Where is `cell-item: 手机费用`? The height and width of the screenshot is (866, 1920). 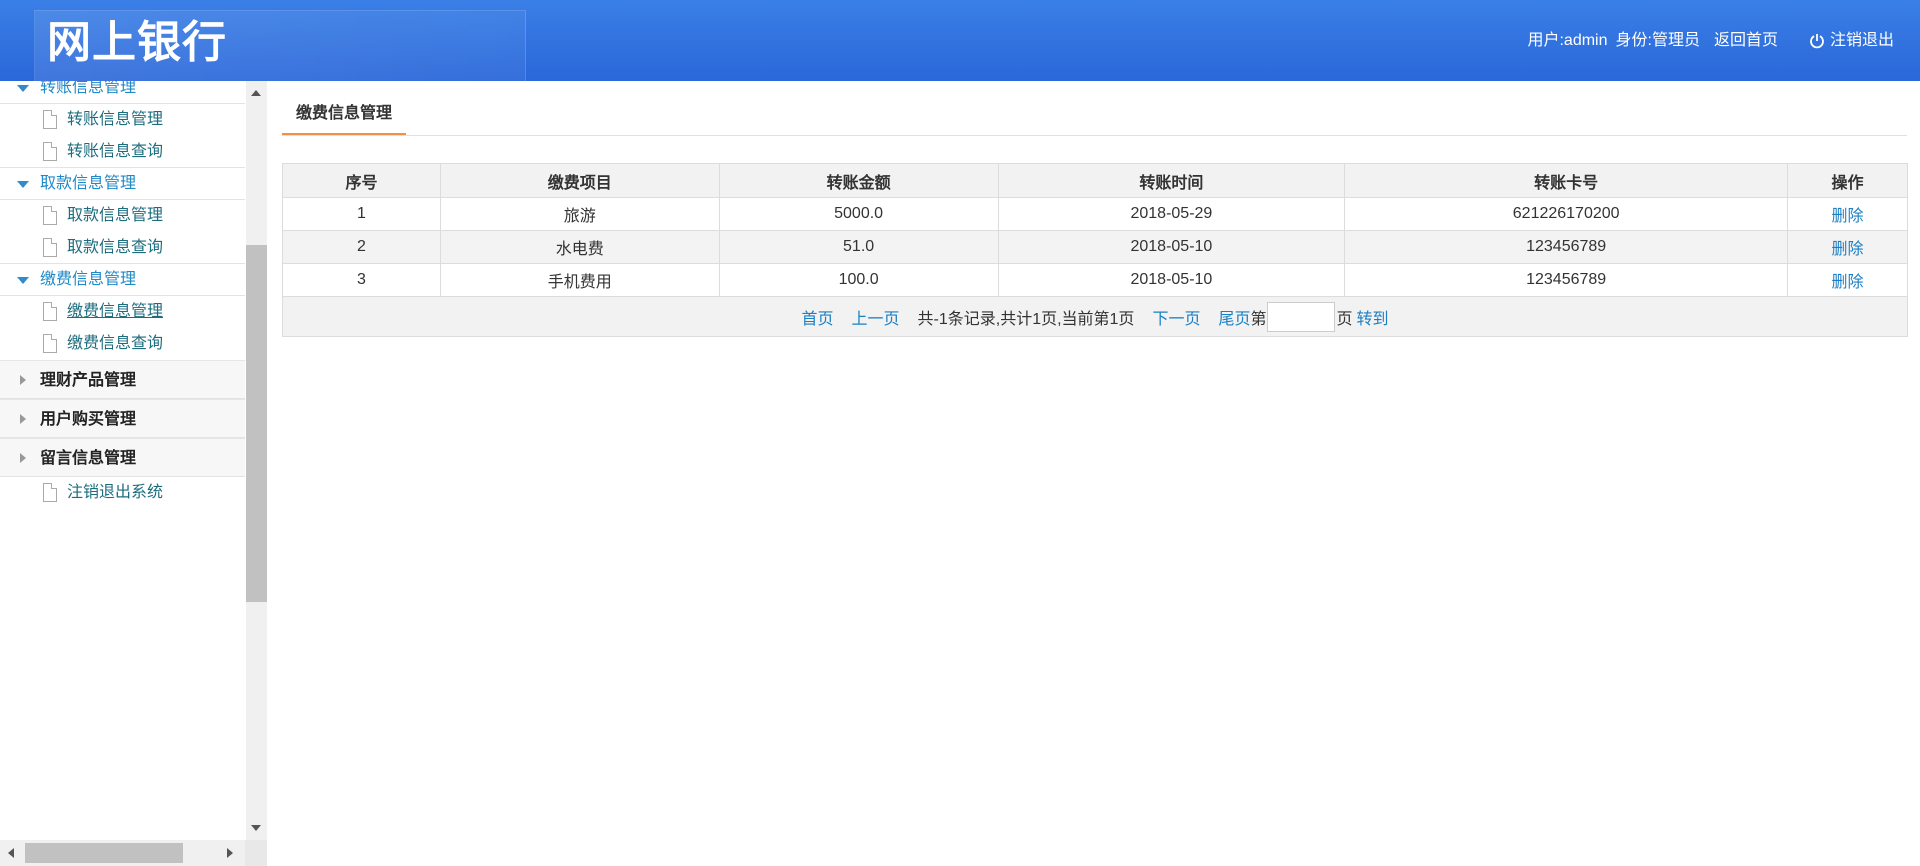 cell-item: 手机费用 is located at coordinates (579, 280).